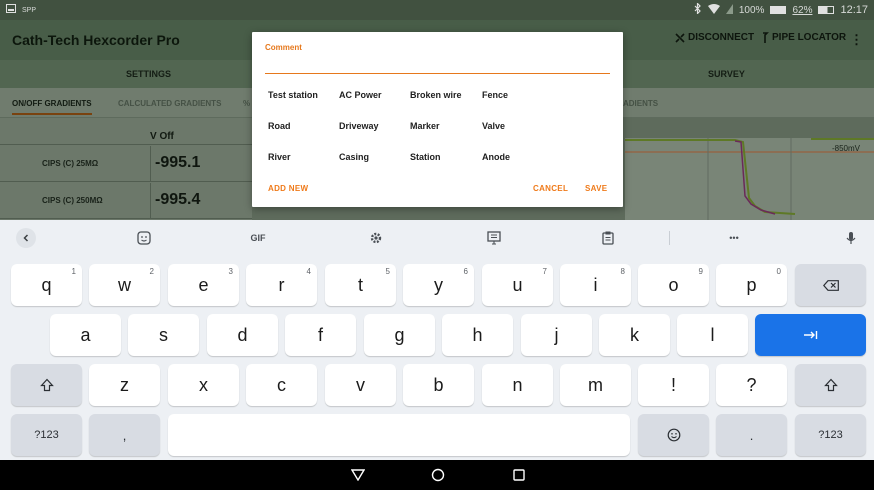 The height and width of the screenshot is (490, 874). I want to click on tab-next-icon, so click(810, 335).